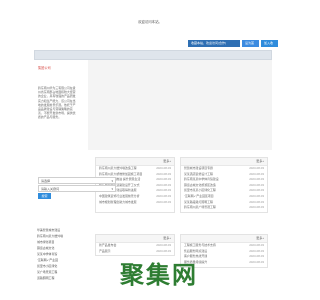  I want to click on search-form: 请选择 ▾ 请输入关键词 ▾ 搜索, so click(77, 188).